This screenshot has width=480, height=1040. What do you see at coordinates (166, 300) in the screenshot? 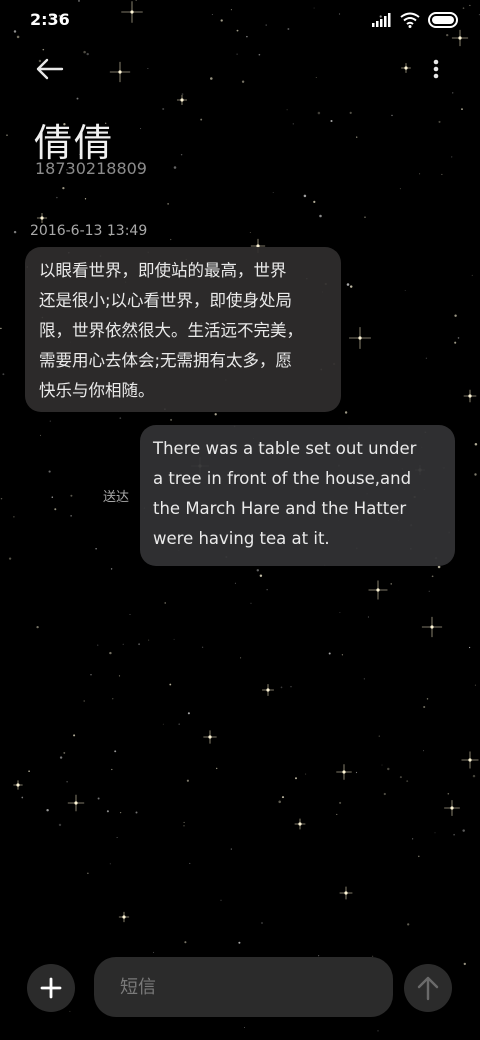
I see `message-line: 还是很小;以心看世界，即使身处局` at bounding box center [166, 300].